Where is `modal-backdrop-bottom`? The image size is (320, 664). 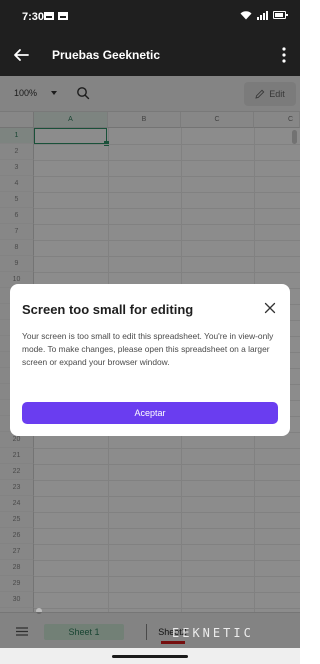 modal-backdrop-bottom is located at coordinates (150, 630).